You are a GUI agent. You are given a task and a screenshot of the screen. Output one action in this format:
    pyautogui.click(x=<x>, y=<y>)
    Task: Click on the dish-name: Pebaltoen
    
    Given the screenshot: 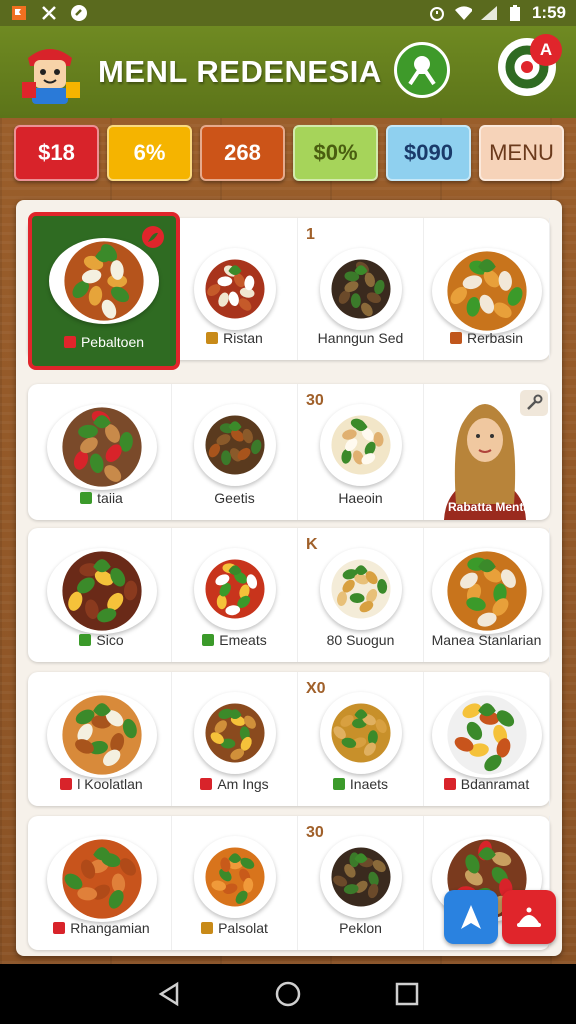 What is the action you would take?
    pyautogui.click(x=112, y=342)
    